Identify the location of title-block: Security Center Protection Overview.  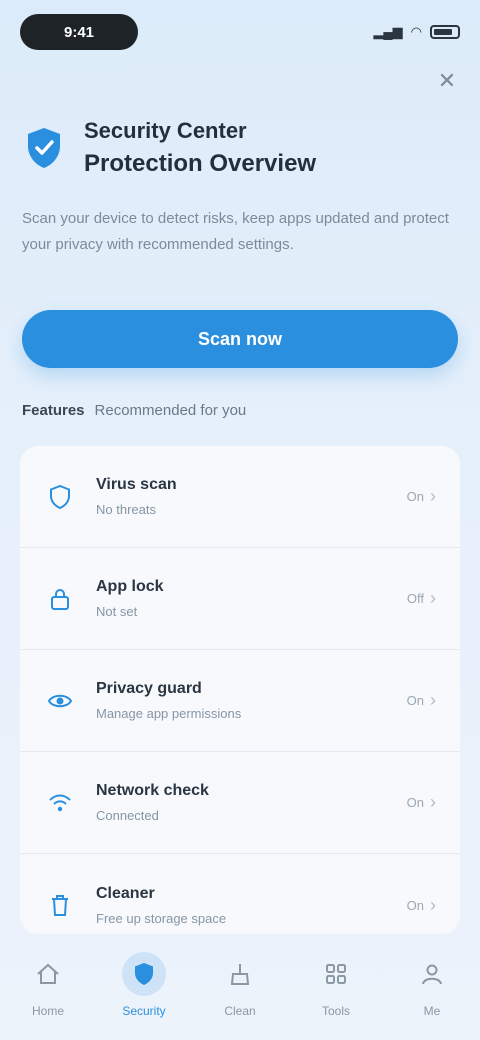
(200, 148).